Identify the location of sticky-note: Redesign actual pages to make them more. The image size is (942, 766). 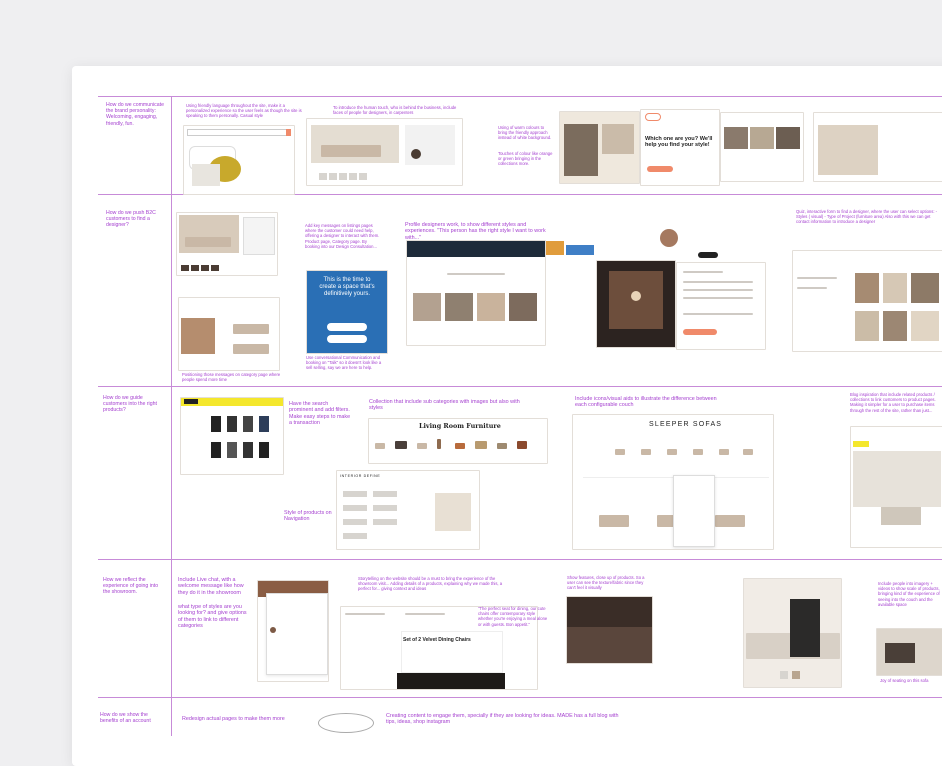
(233, 719).